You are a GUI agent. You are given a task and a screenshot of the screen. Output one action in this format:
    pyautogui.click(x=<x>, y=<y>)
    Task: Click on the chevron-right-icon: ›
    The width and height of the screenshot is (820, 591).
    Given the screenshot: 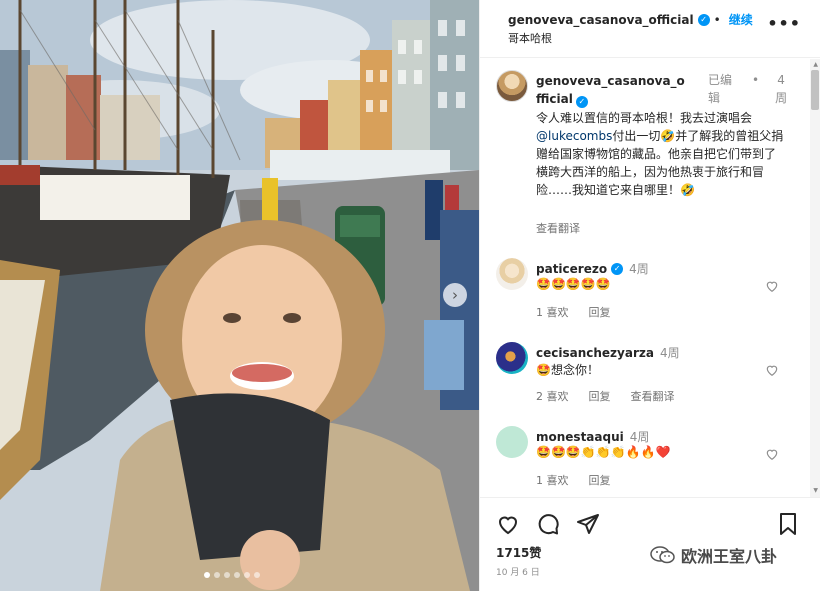 What is the action you would take?
    pyautogui.click(x=455, y=294)
    